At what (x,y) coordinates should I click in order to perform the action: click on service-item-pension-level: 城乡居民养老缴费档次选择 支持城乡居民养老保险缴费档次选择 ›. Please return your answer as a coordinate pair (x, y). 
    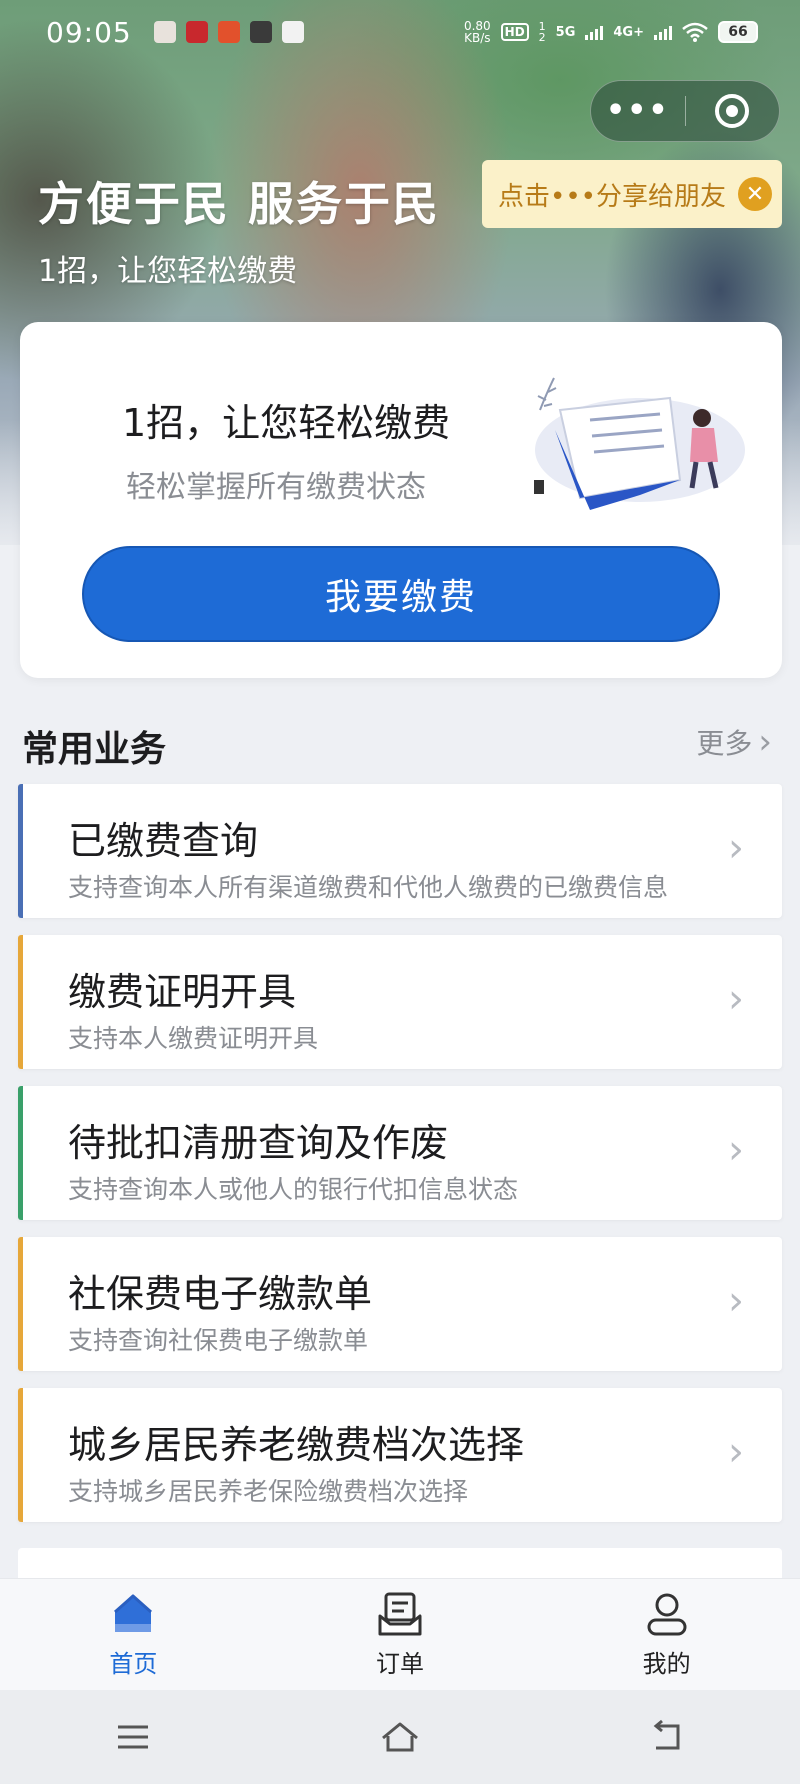
    Looking at the image, I should click on (400, 1455).